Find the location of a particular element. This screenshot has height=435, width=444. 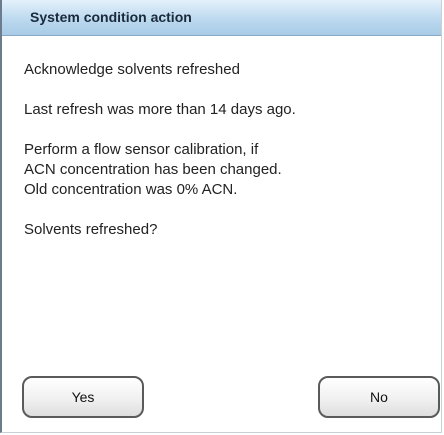

message-calibration-line-2: ACN concentration has been changed. is located at coordinates (153, 169).